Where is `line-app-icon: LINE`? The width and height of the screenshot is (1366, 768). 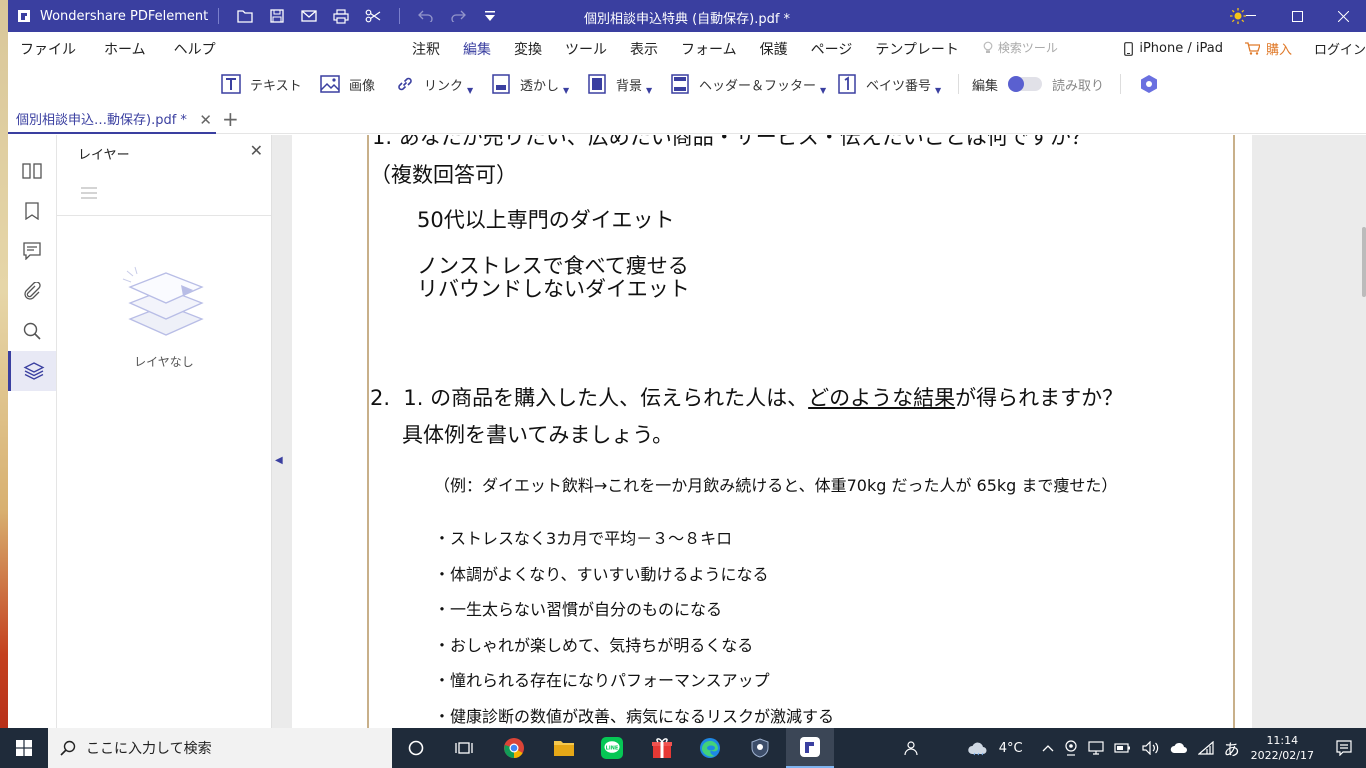 line-app-icon: LINE is located at coordinates (612, 748).